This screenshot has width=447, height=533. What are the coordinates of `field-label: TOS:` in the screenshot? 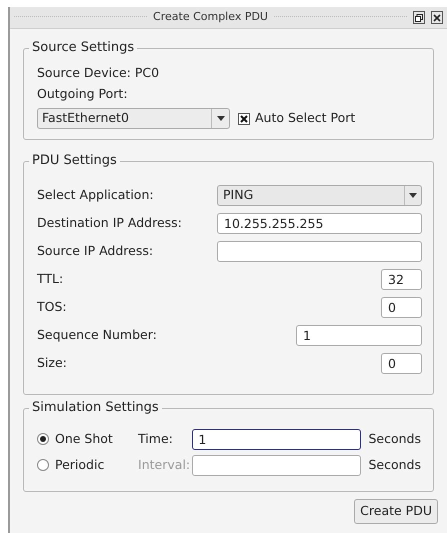 It's located at (52, 307).